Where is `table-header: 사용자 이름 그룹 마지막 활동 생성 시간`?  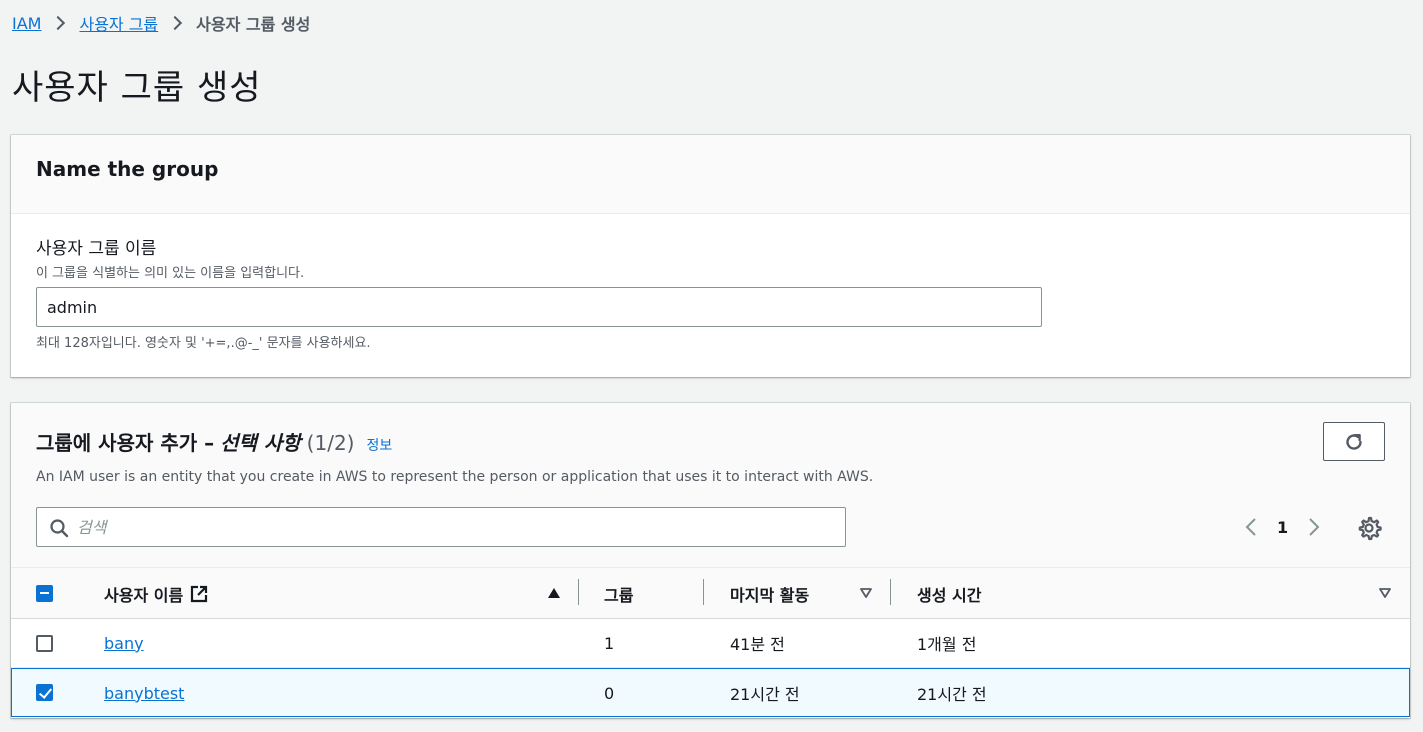
table-header: 사용자 이름 그룹 마지막 활동 생성 시간 is located at coordinates (710, 593).